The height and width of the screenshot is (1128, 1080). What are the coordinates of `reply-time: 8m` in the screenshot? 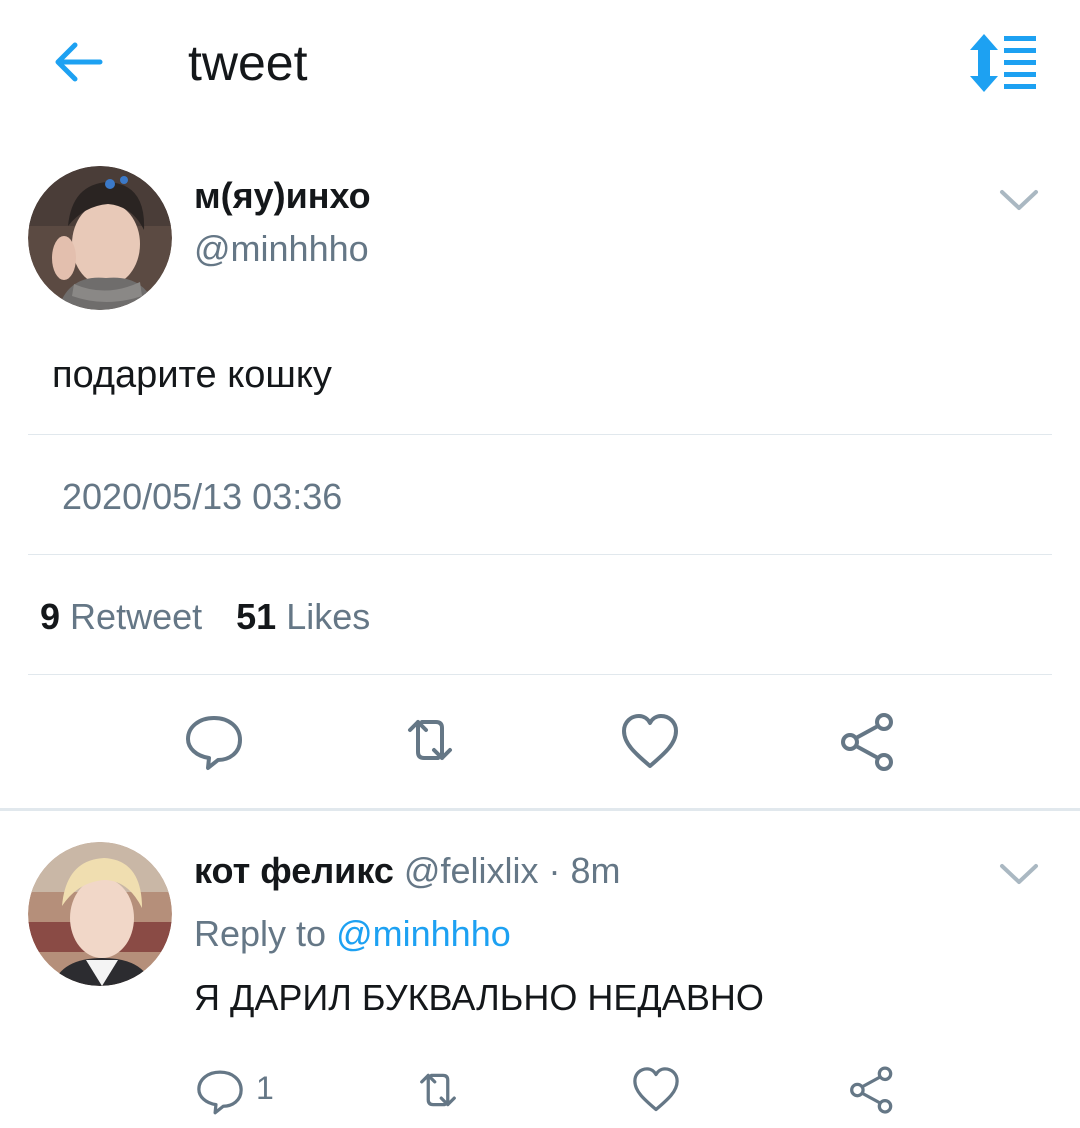 It's located at (595, 870).